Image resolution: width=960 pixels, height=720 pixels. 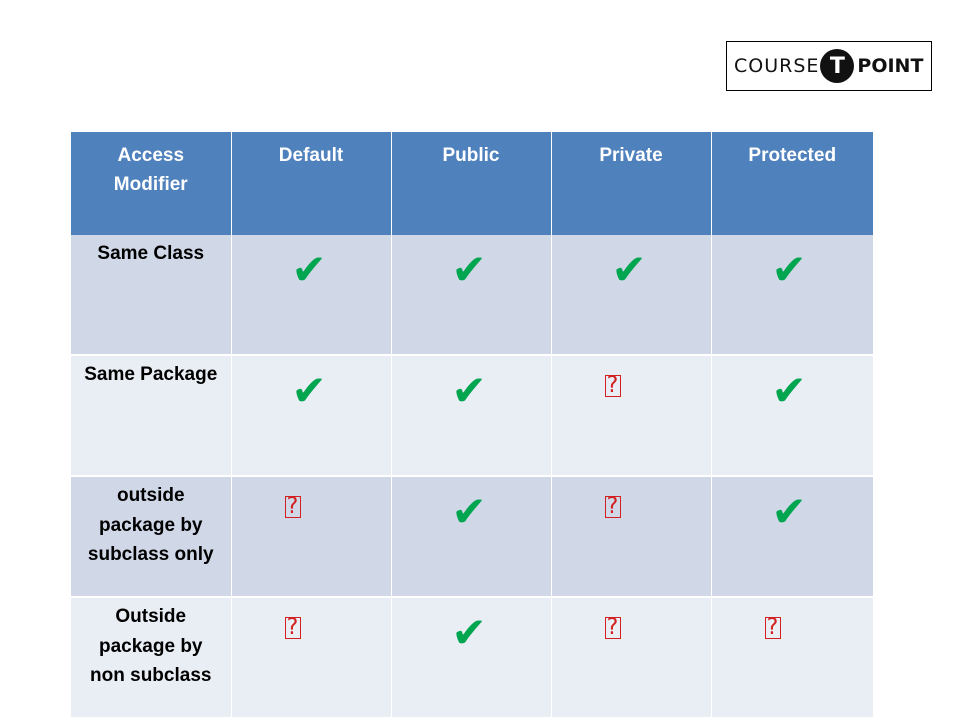 What do you see at coordinates (792, 183) in the screenshot?
I see `header-protected: Protected` at bounding box center [792, 183].